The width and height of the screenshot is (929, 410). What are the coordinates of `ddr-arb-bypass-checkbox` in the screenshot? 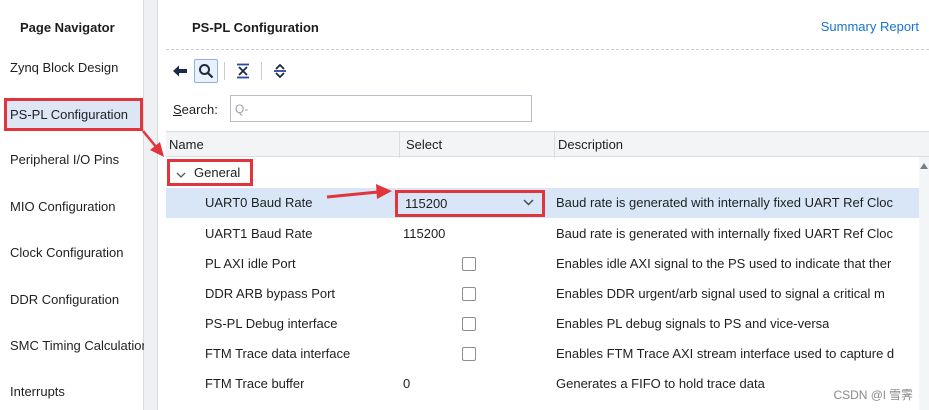 It's located at (469, 294).